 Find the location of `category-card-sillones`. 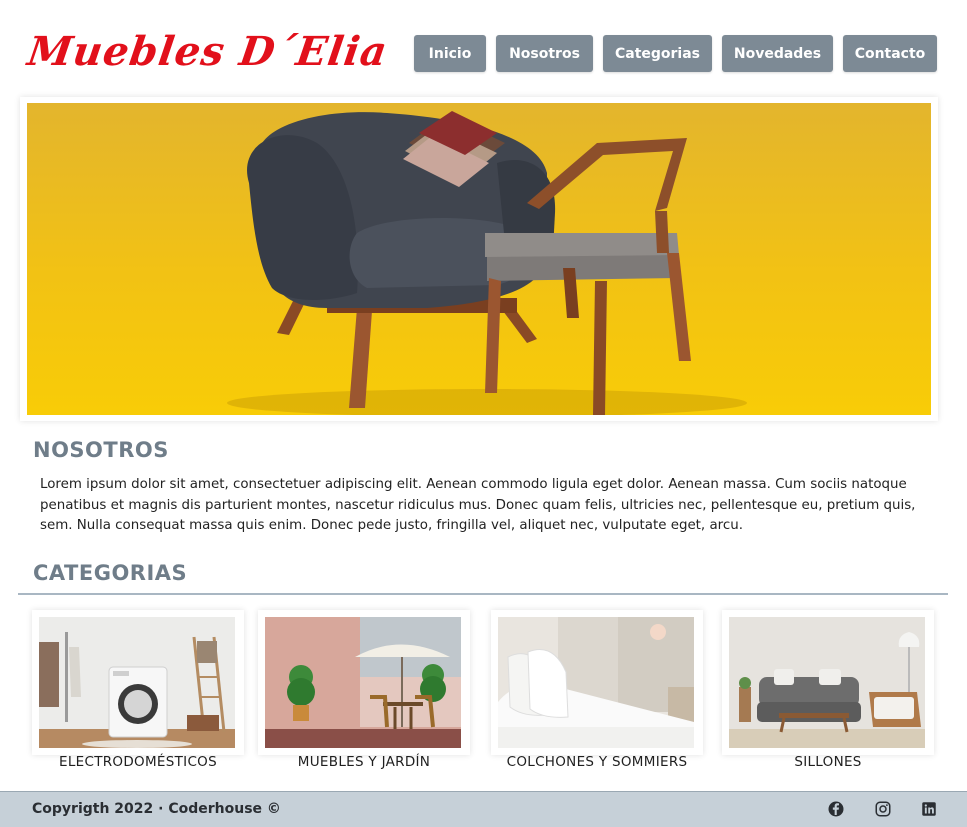

category-card-sillones is located at coordinates (828, 682).